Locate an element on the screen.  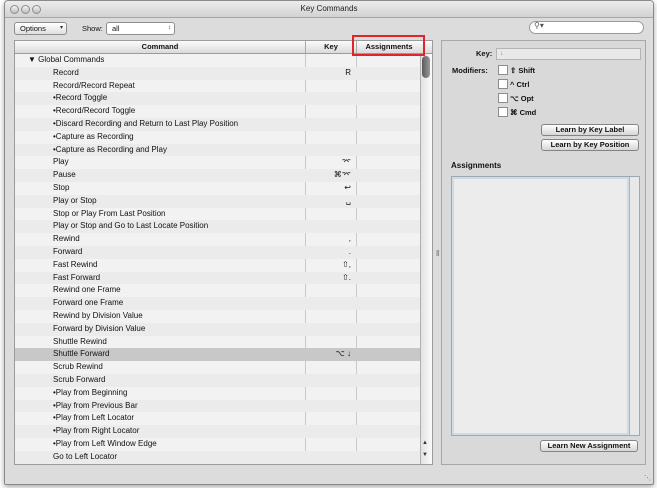
show-label: Show: is located at coordinates (92, 28).